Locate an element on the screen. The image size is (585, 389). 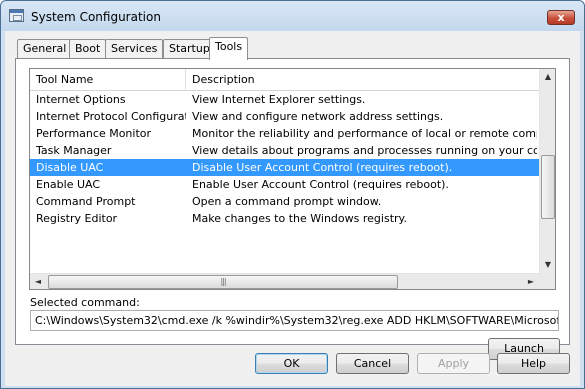
scroll-up-arrow-icon: ▲ is located at coordinates (547, 77).